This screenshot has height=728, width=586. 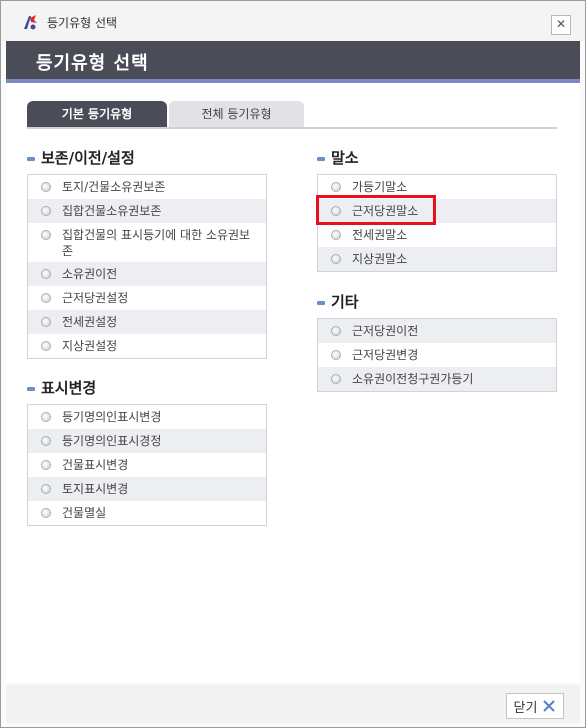 I want to click on item-label: 소유권이전, so click(x=90, y=274).